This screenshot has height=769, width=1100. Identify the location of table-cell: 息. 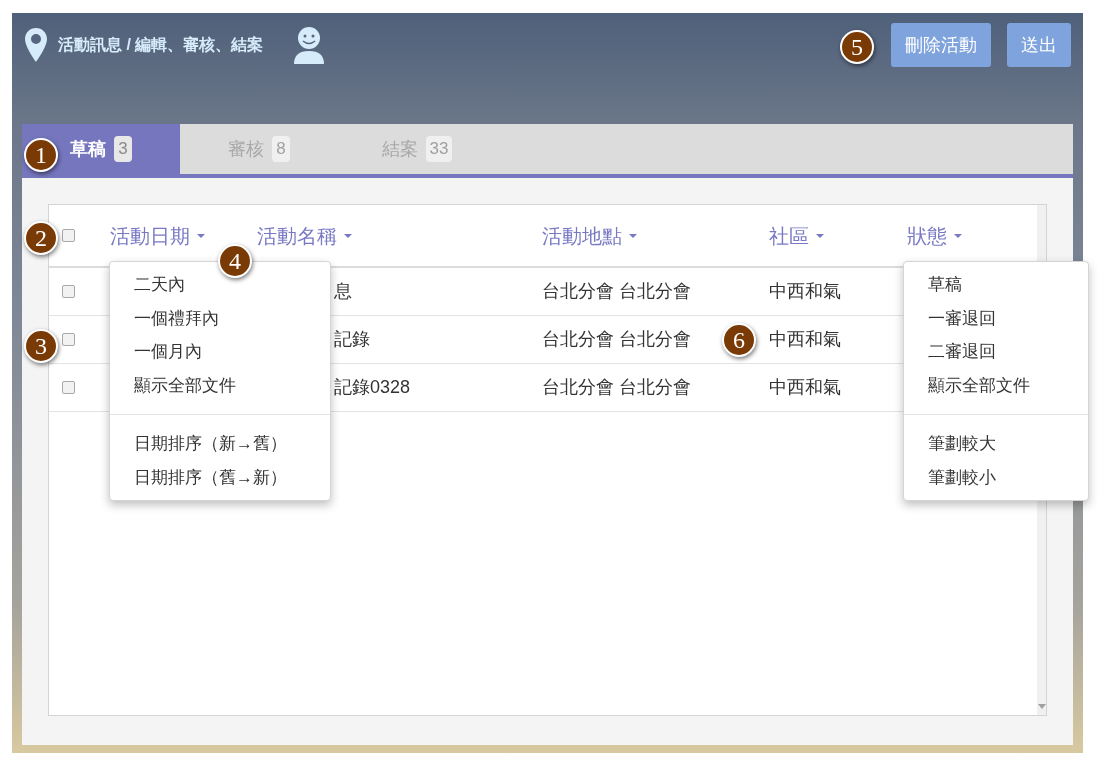
(343, 291).